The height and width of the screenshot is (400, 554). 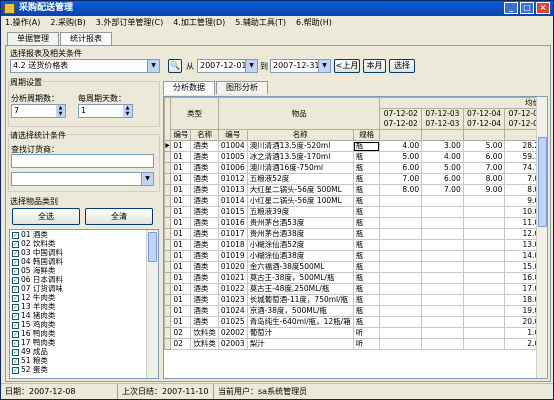 What do you see at coordinates (300, 344) in the screenshot?
I see `table-cell: 梨汁` at bounding box center [300, 344].